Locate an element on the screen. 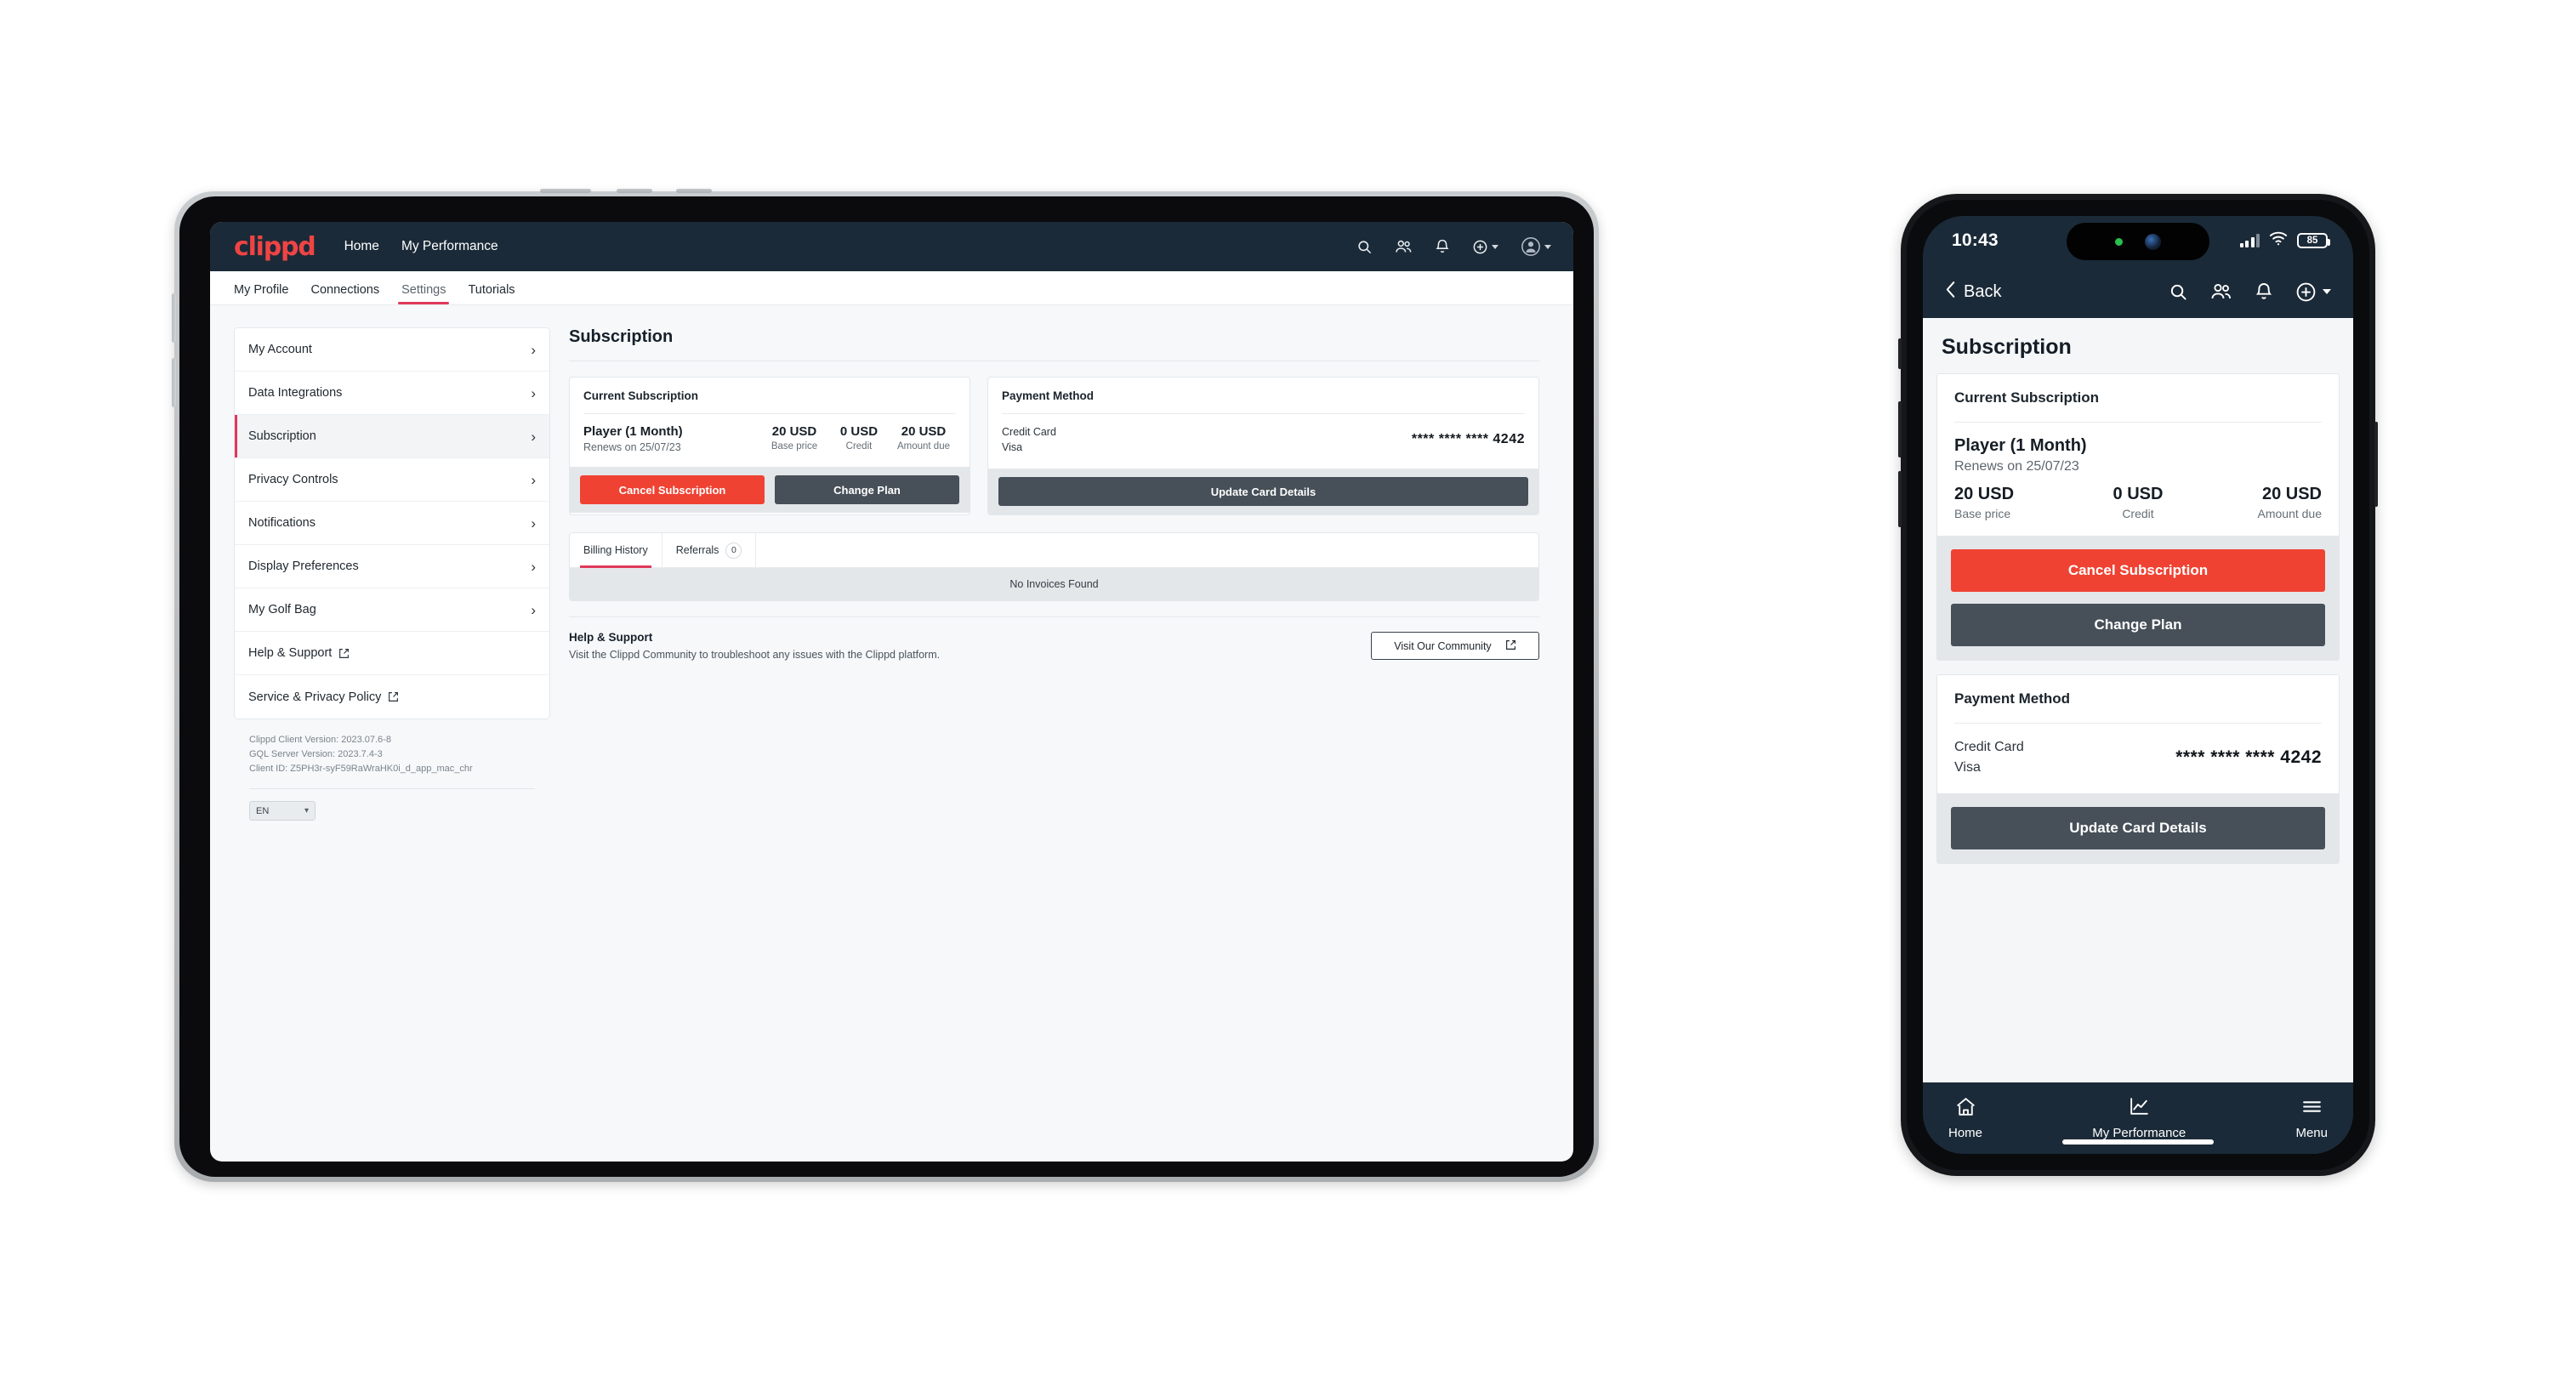 The width and height of the screenshot is (2576, 1386). sidebar-item-my-golf-bag: My Golf Bag › is located at coordinates (392, 610).